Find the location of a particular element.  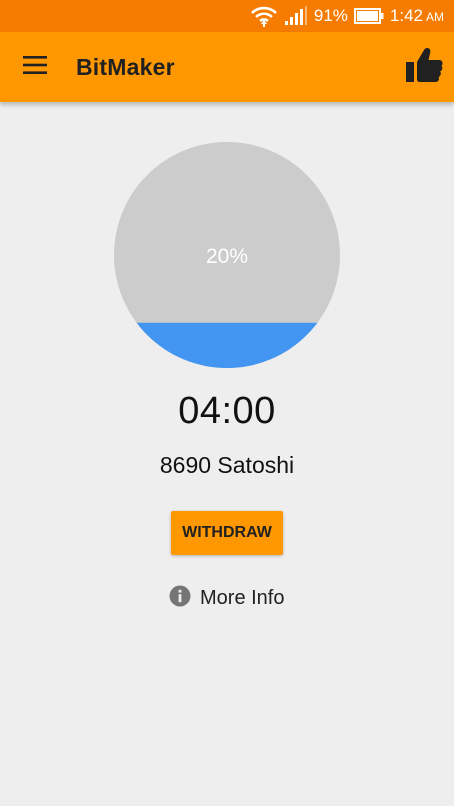

menu-icon is located at coordinates (35, 67).